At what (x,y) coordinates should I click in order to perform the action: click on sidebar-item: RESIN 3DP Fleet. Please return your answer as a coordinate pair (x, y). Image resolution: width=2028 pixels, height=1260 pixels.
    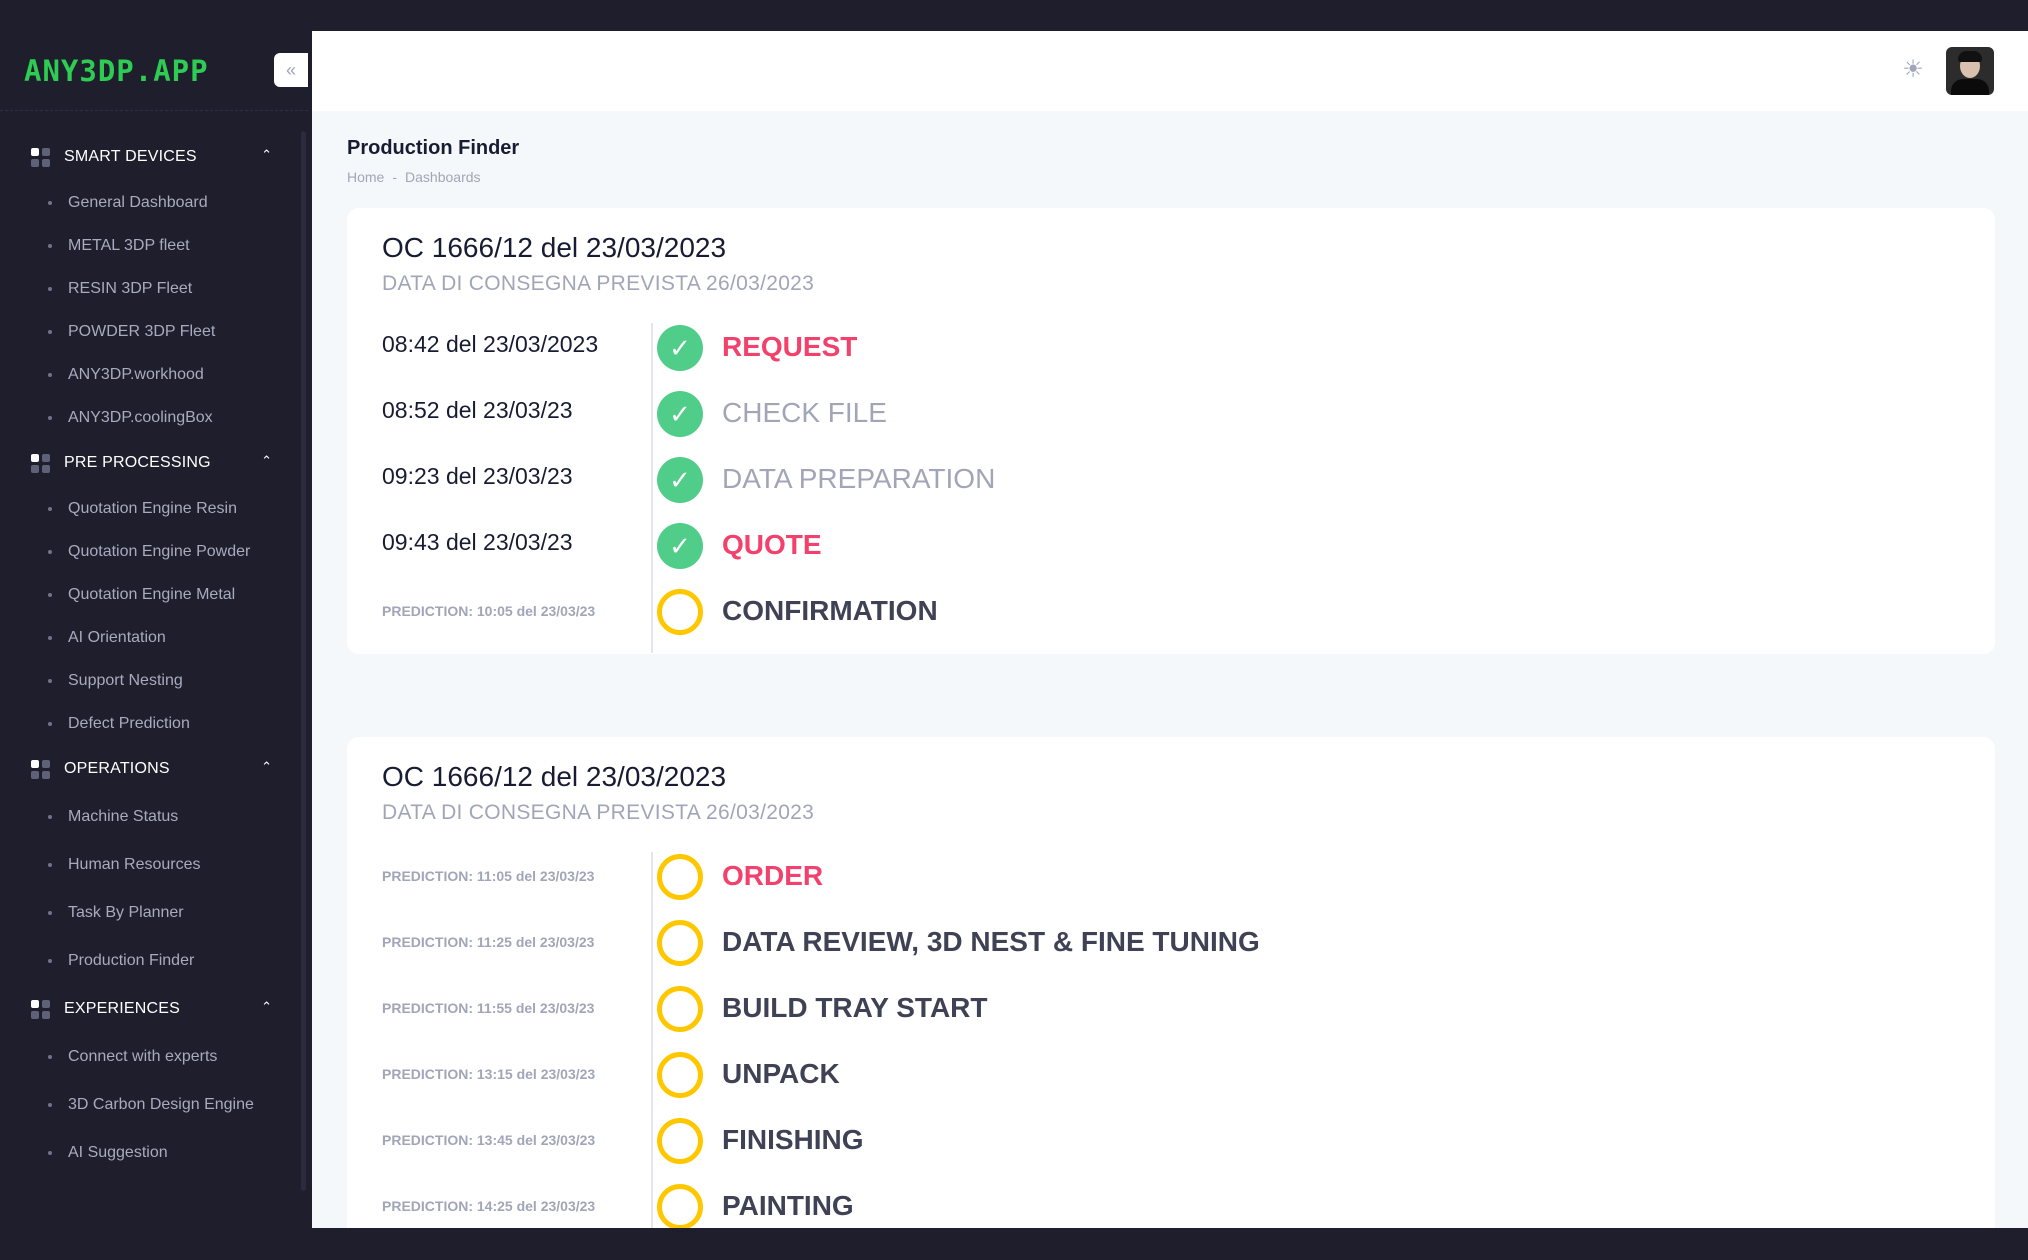
    Looking at the image, I should click on (154, 288).